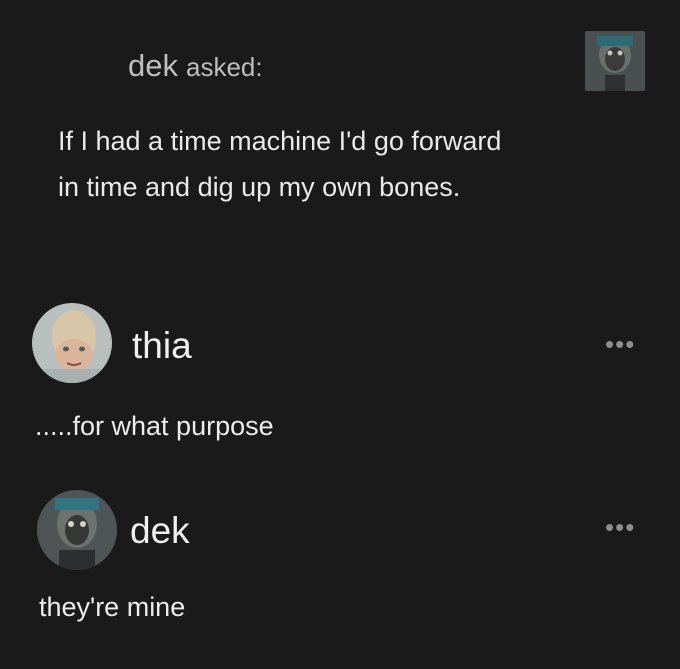 The image size is (680, 669). What do you see at coordinates (112, 607) in the screenshot?
I see `reply-text: they're mine` at bounding box center [112, 607].